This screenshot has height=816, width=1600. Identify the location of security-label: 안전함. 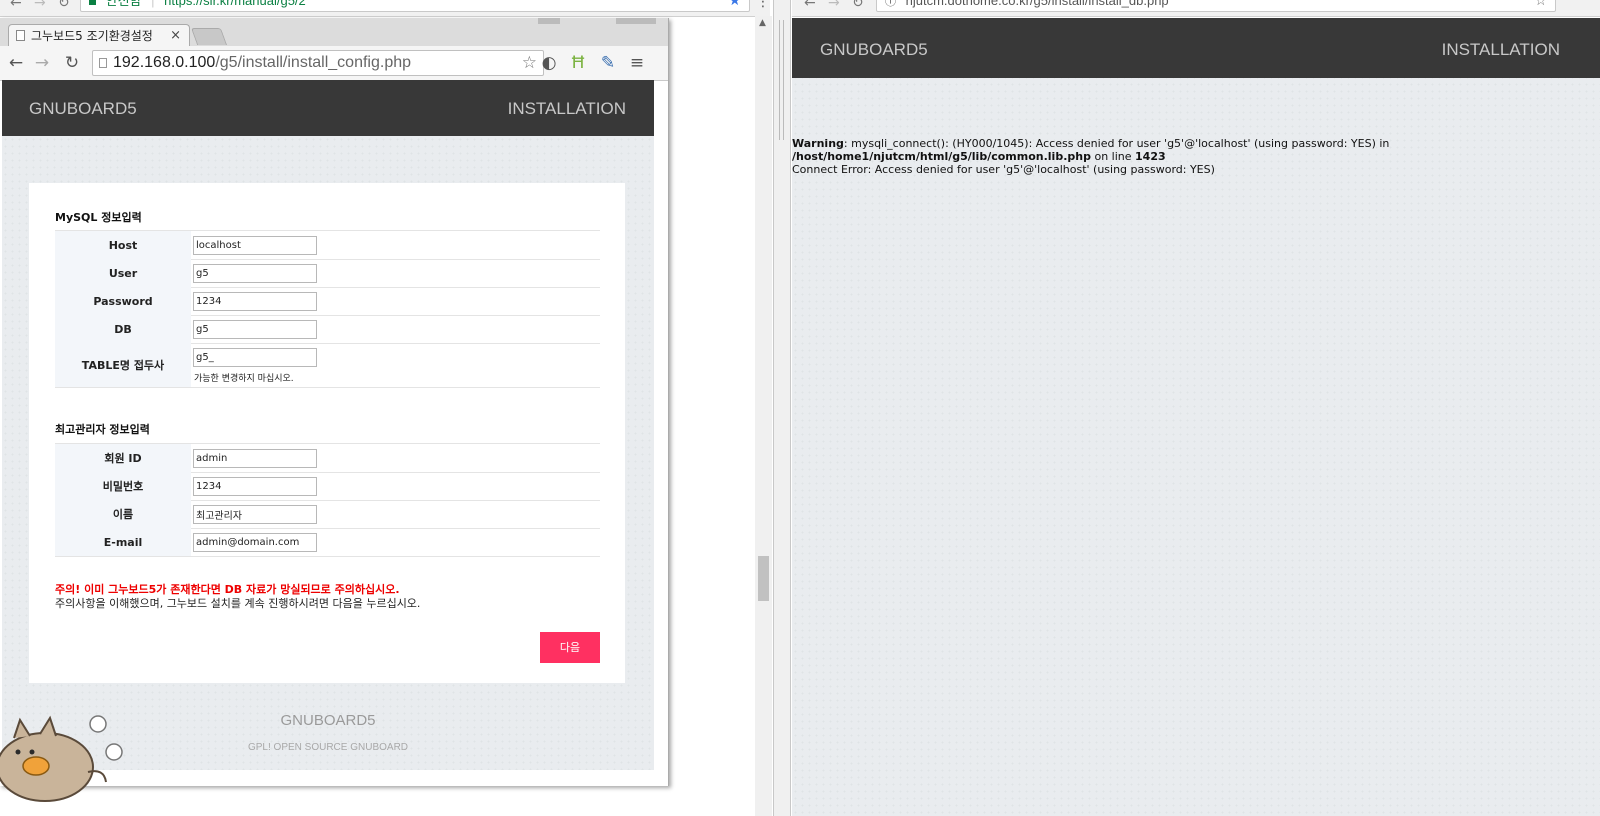
(123, 4).